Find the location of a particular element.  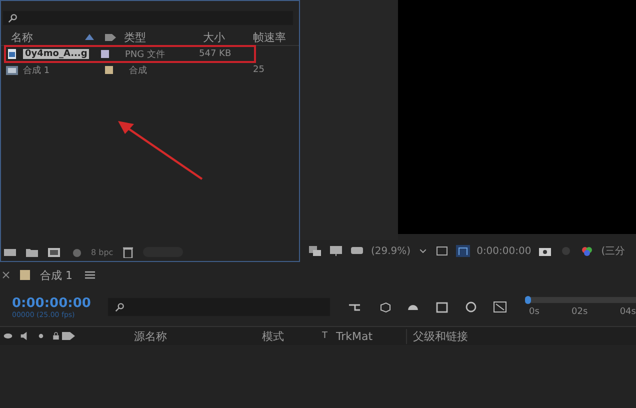

current-time: 0:00:00:00 is located at coordinates (62, 303).